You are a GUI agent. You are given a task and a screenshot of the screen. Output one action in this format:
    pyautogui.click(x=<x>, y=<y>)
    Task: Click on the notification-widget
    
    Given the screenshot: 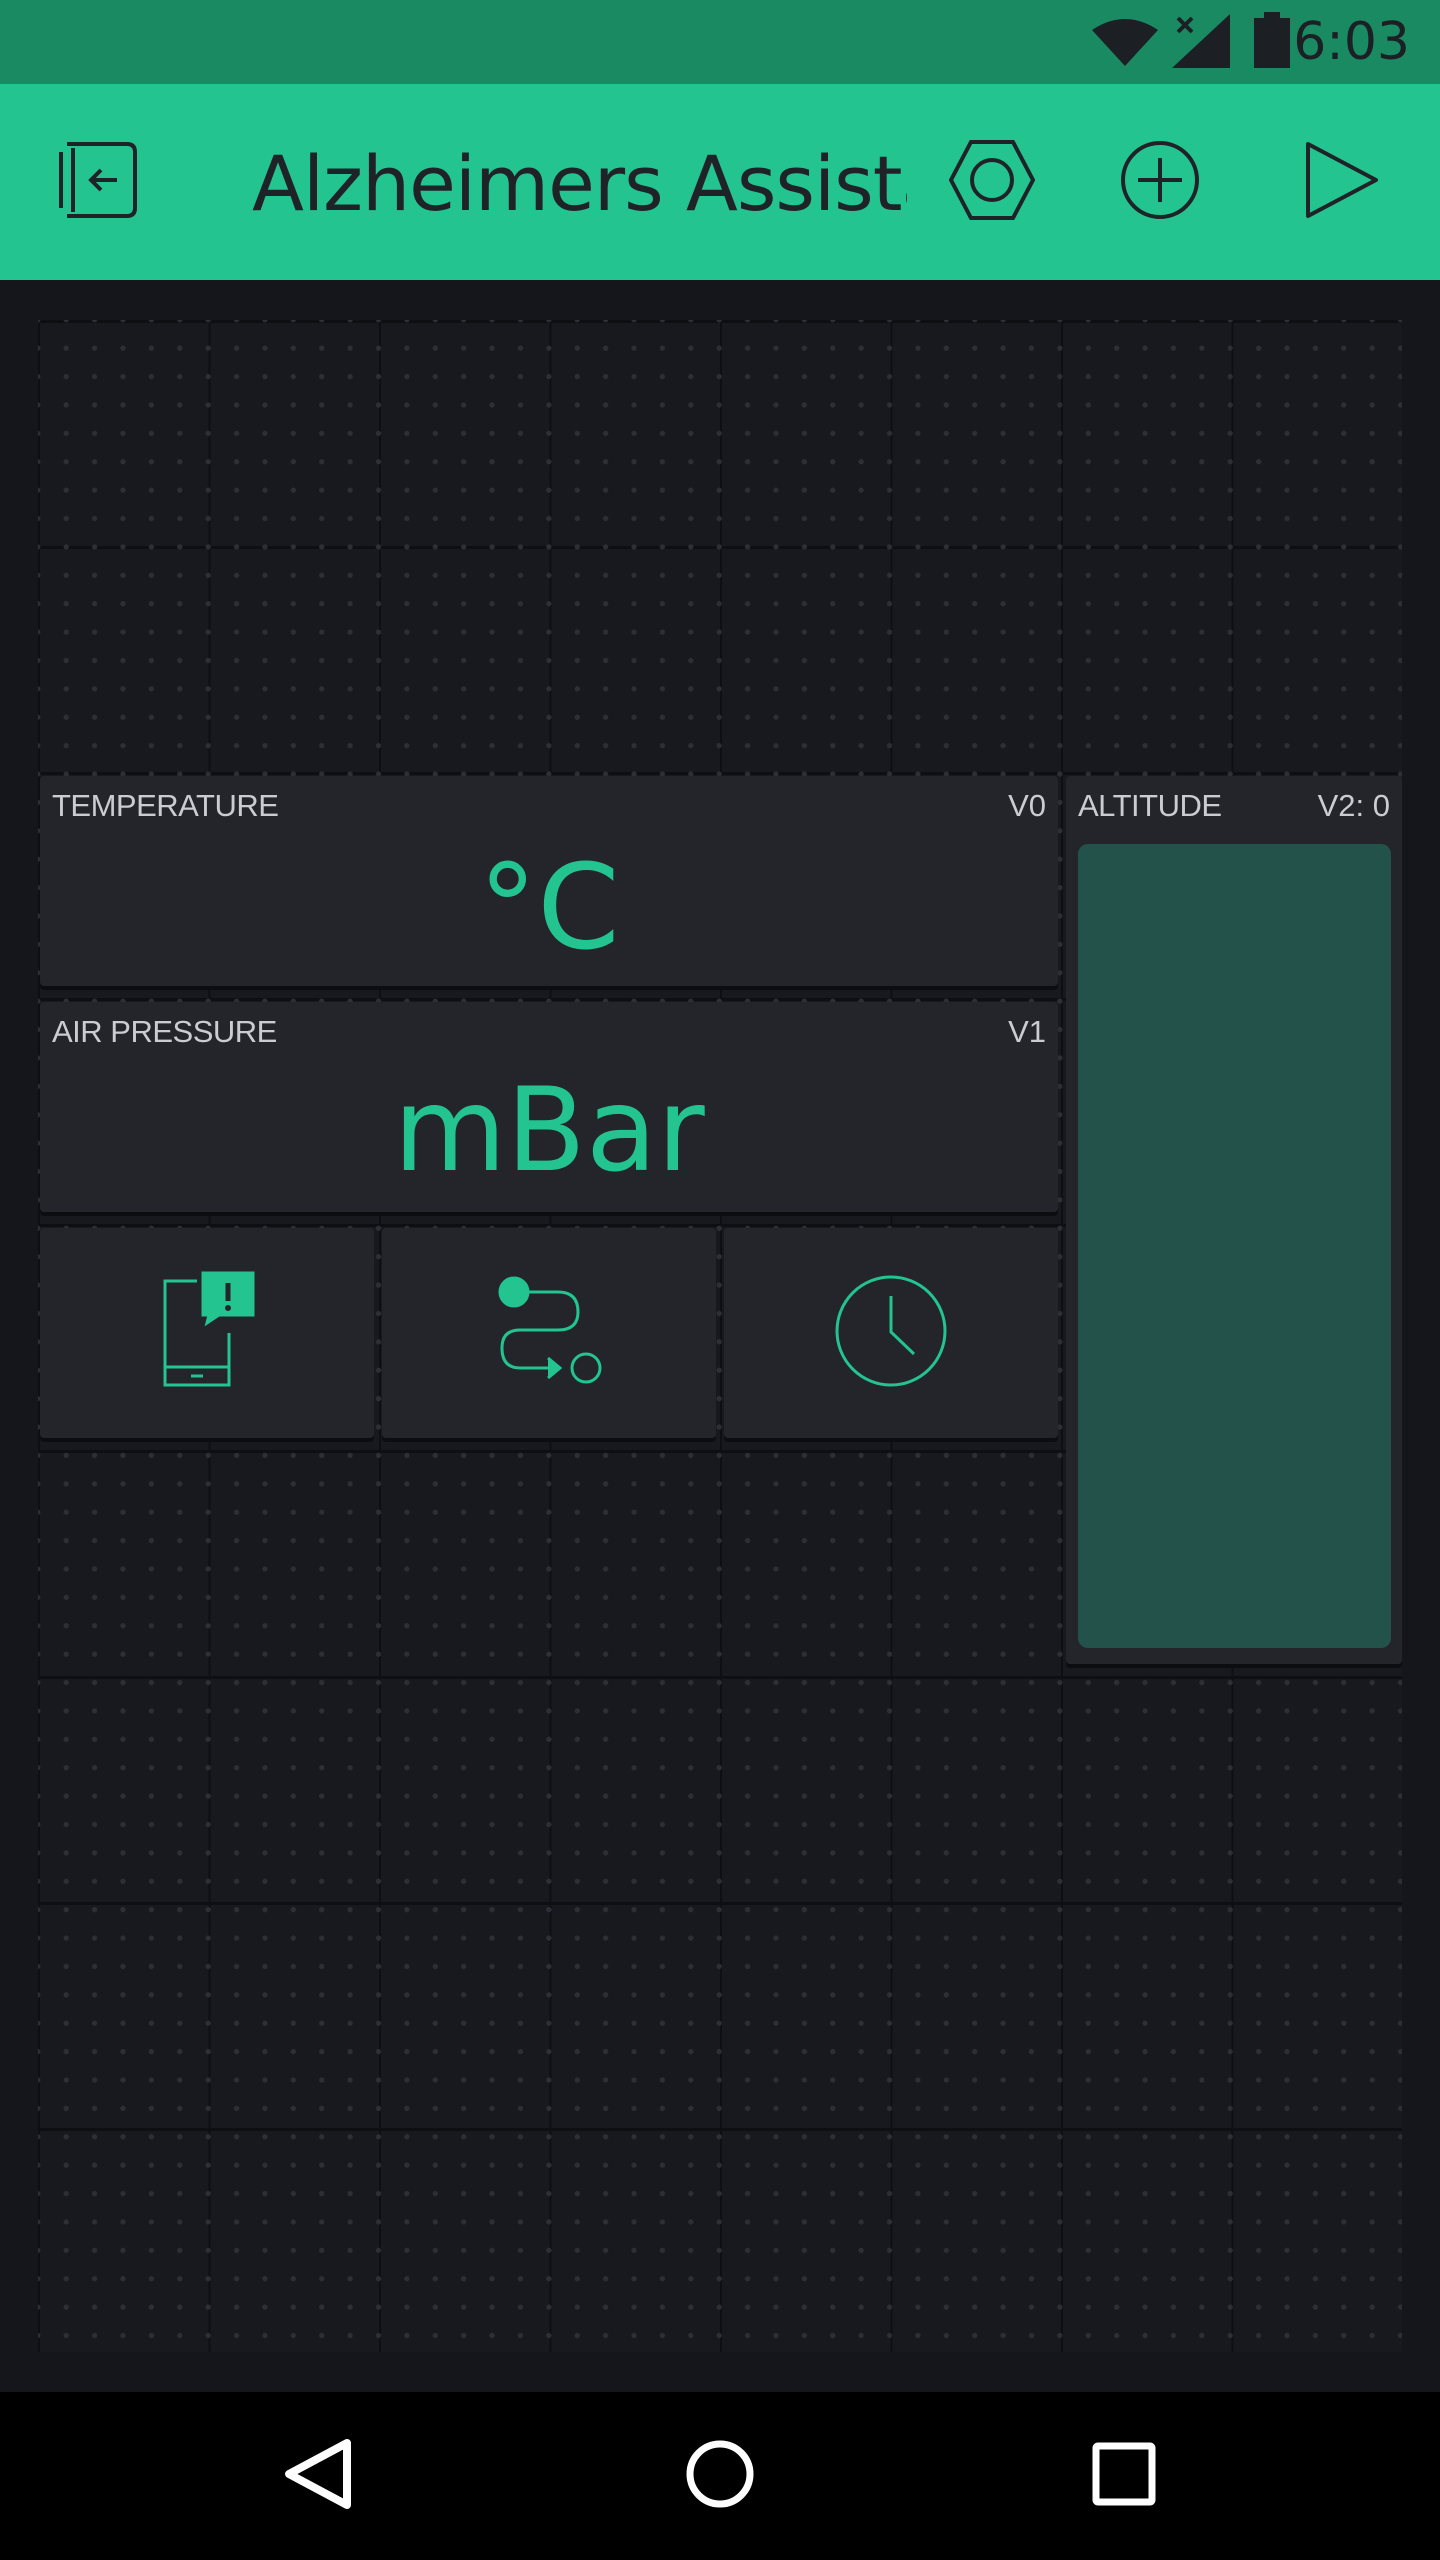 What is the action you would take?
    pyautogui.click(x=207, y=1333)
    